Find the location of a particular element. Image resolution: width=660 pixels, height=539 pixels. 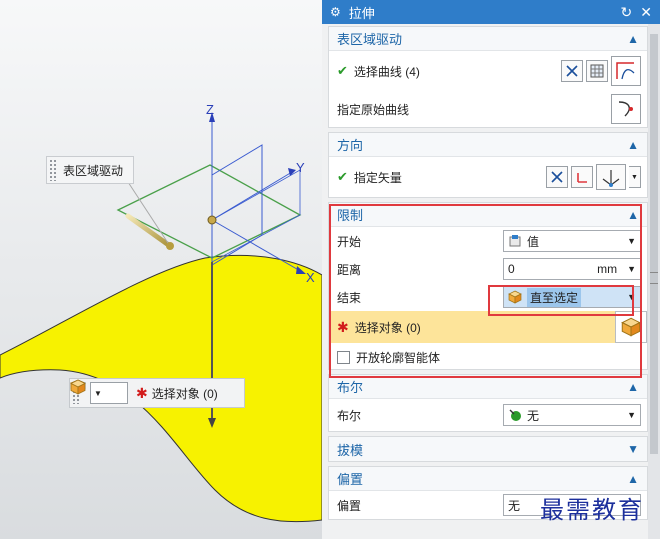

end-value: 直至选定 is located at coordinates (554, 297).